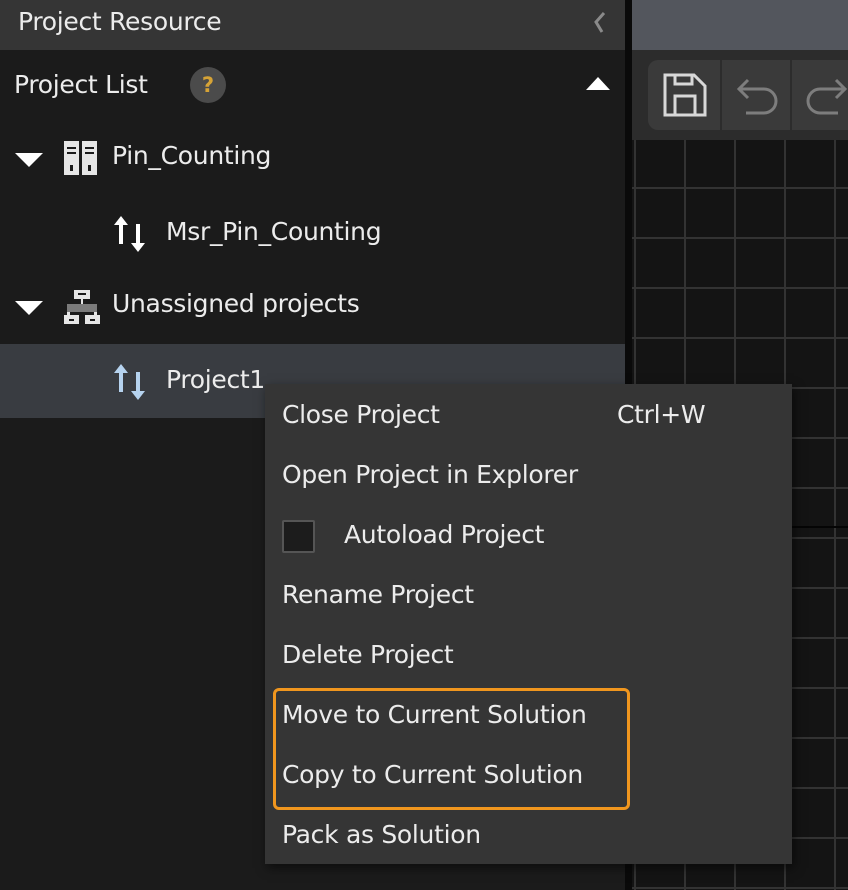  I want to click on save-icon, so click(685, 95).